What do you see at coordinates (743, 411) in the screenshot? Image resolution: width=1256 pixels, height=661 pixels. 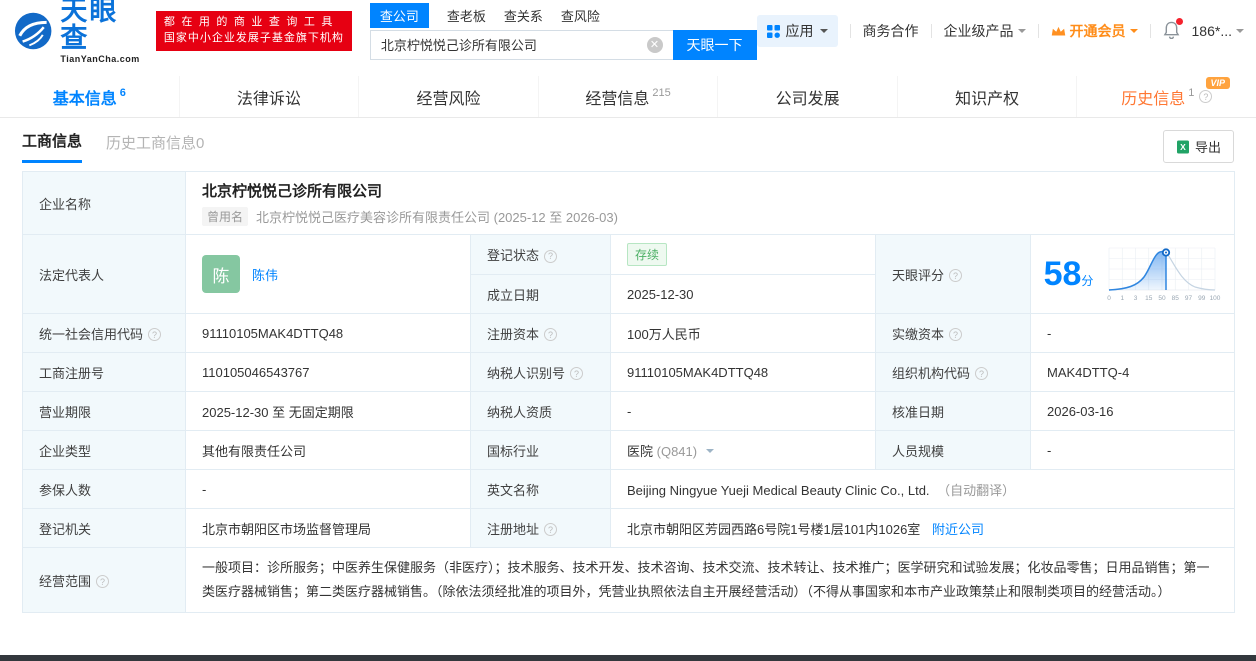 I see `taxpayer-quality-value: -` at bounding box center [743, 411].